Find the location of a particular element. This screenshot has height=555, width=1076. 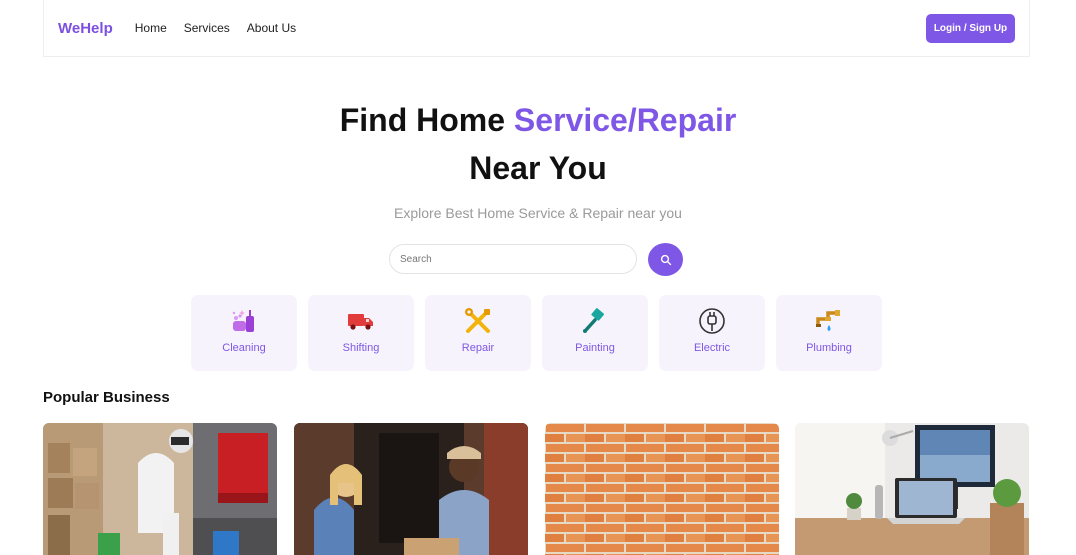

category-painting: Painting is located at coordinates (595, 333).